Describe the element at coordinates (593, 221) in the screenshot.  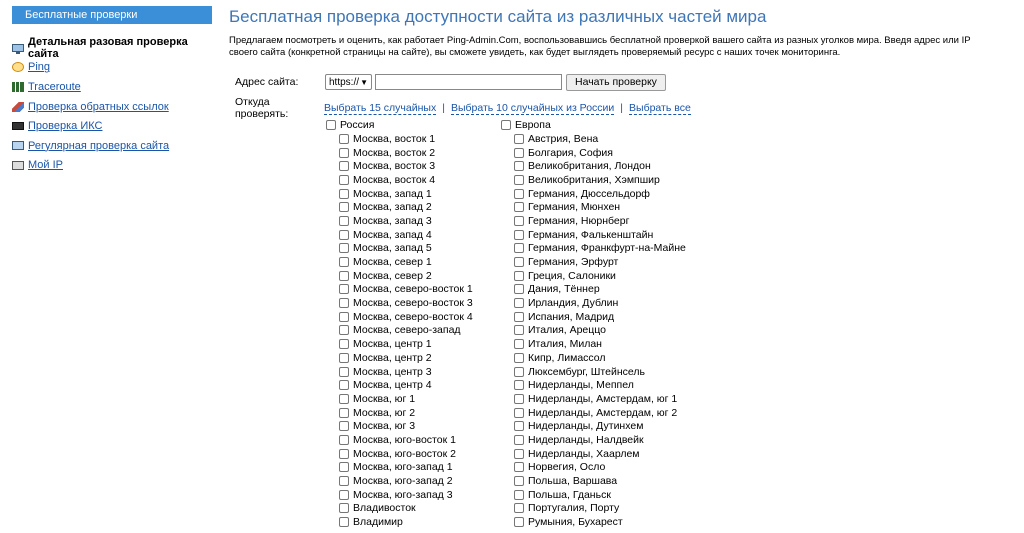
I see `location-item: Германия, Нюрнберг` at that location.